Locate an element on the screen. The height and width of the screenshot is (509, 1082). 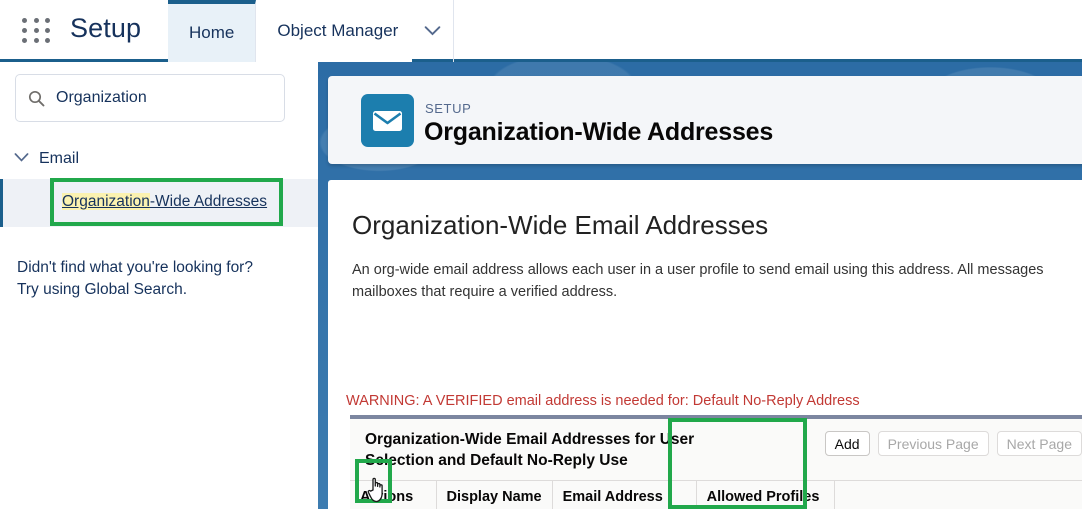
sidebar-section-label: Email is located at coordinates (59, 158).